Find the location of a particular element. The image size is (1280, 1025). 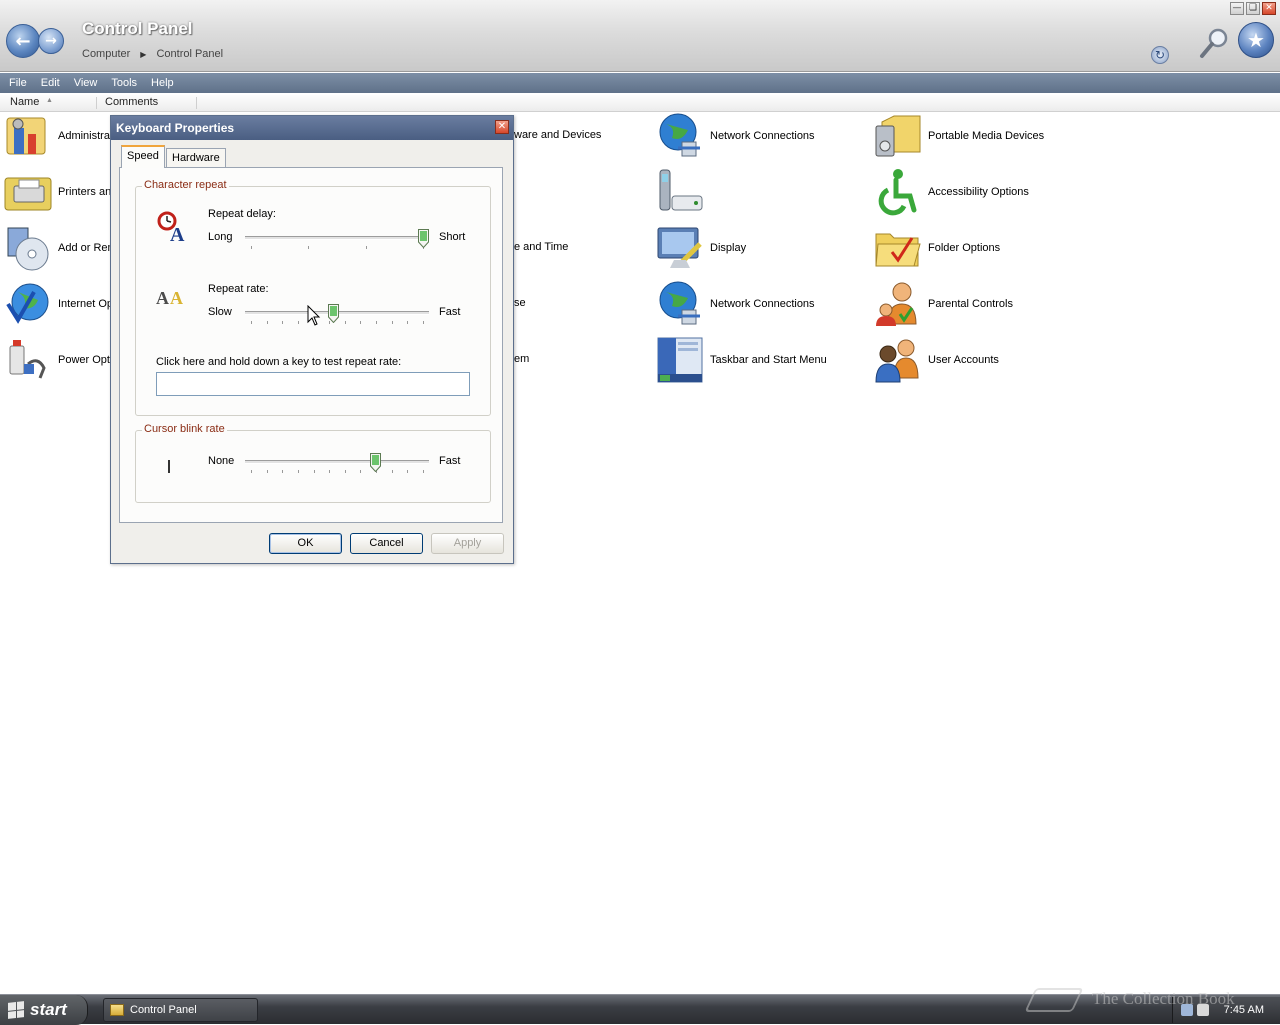

network-connections-icon is located at coordinates (679, 303).